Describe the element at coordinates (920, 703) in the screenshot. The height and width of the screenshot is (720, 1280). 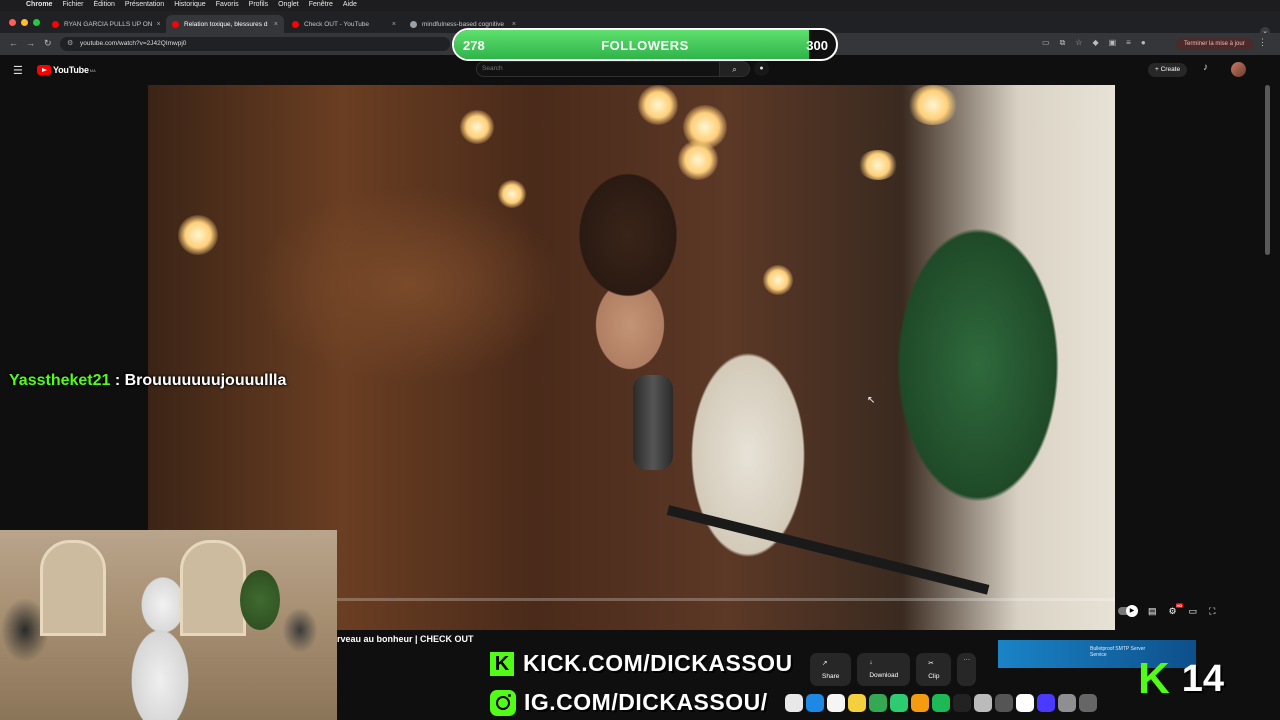
I see `pages-icon` at that location.